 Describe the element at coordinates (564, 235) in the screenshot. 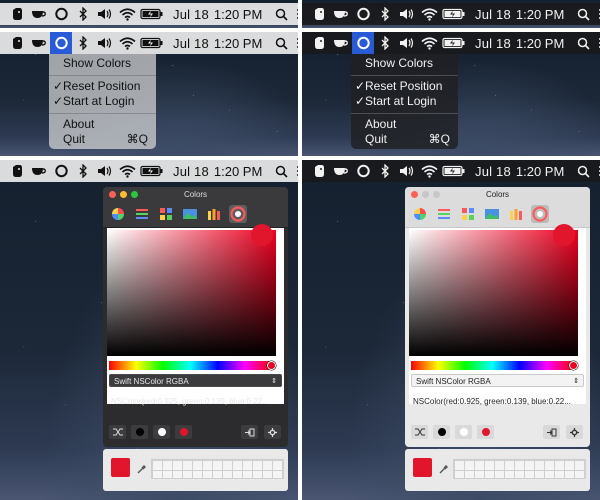

I see `saturation-knob` at that location.